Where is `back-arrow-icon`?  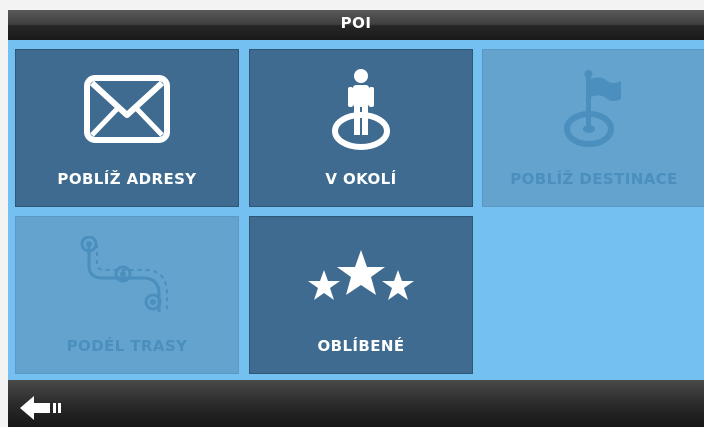
back-arrow-icon is located at coordinates (40, 408).